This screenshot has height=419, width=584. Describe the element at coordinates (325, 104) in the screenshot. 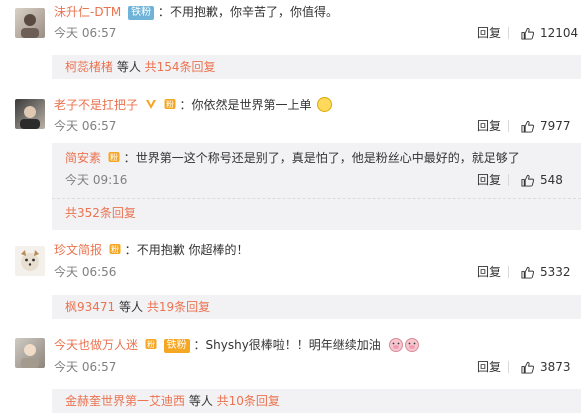

I see `smile-emoji-icon` at that location.